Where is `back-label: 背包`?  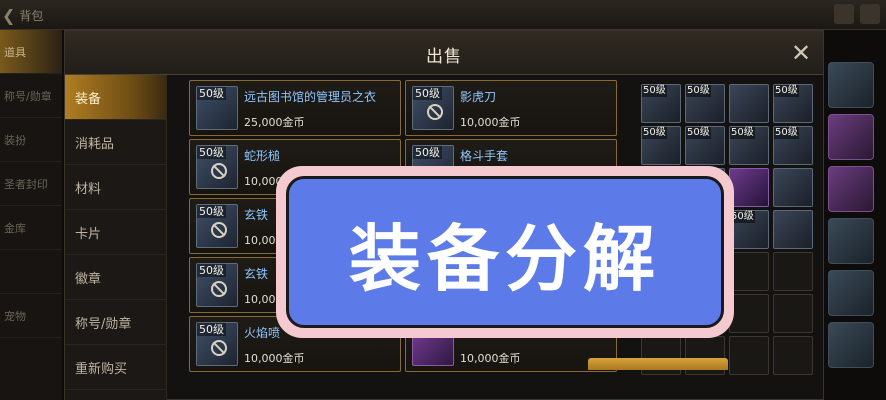 back-label: 背包 is located at coordinates (31, 15).